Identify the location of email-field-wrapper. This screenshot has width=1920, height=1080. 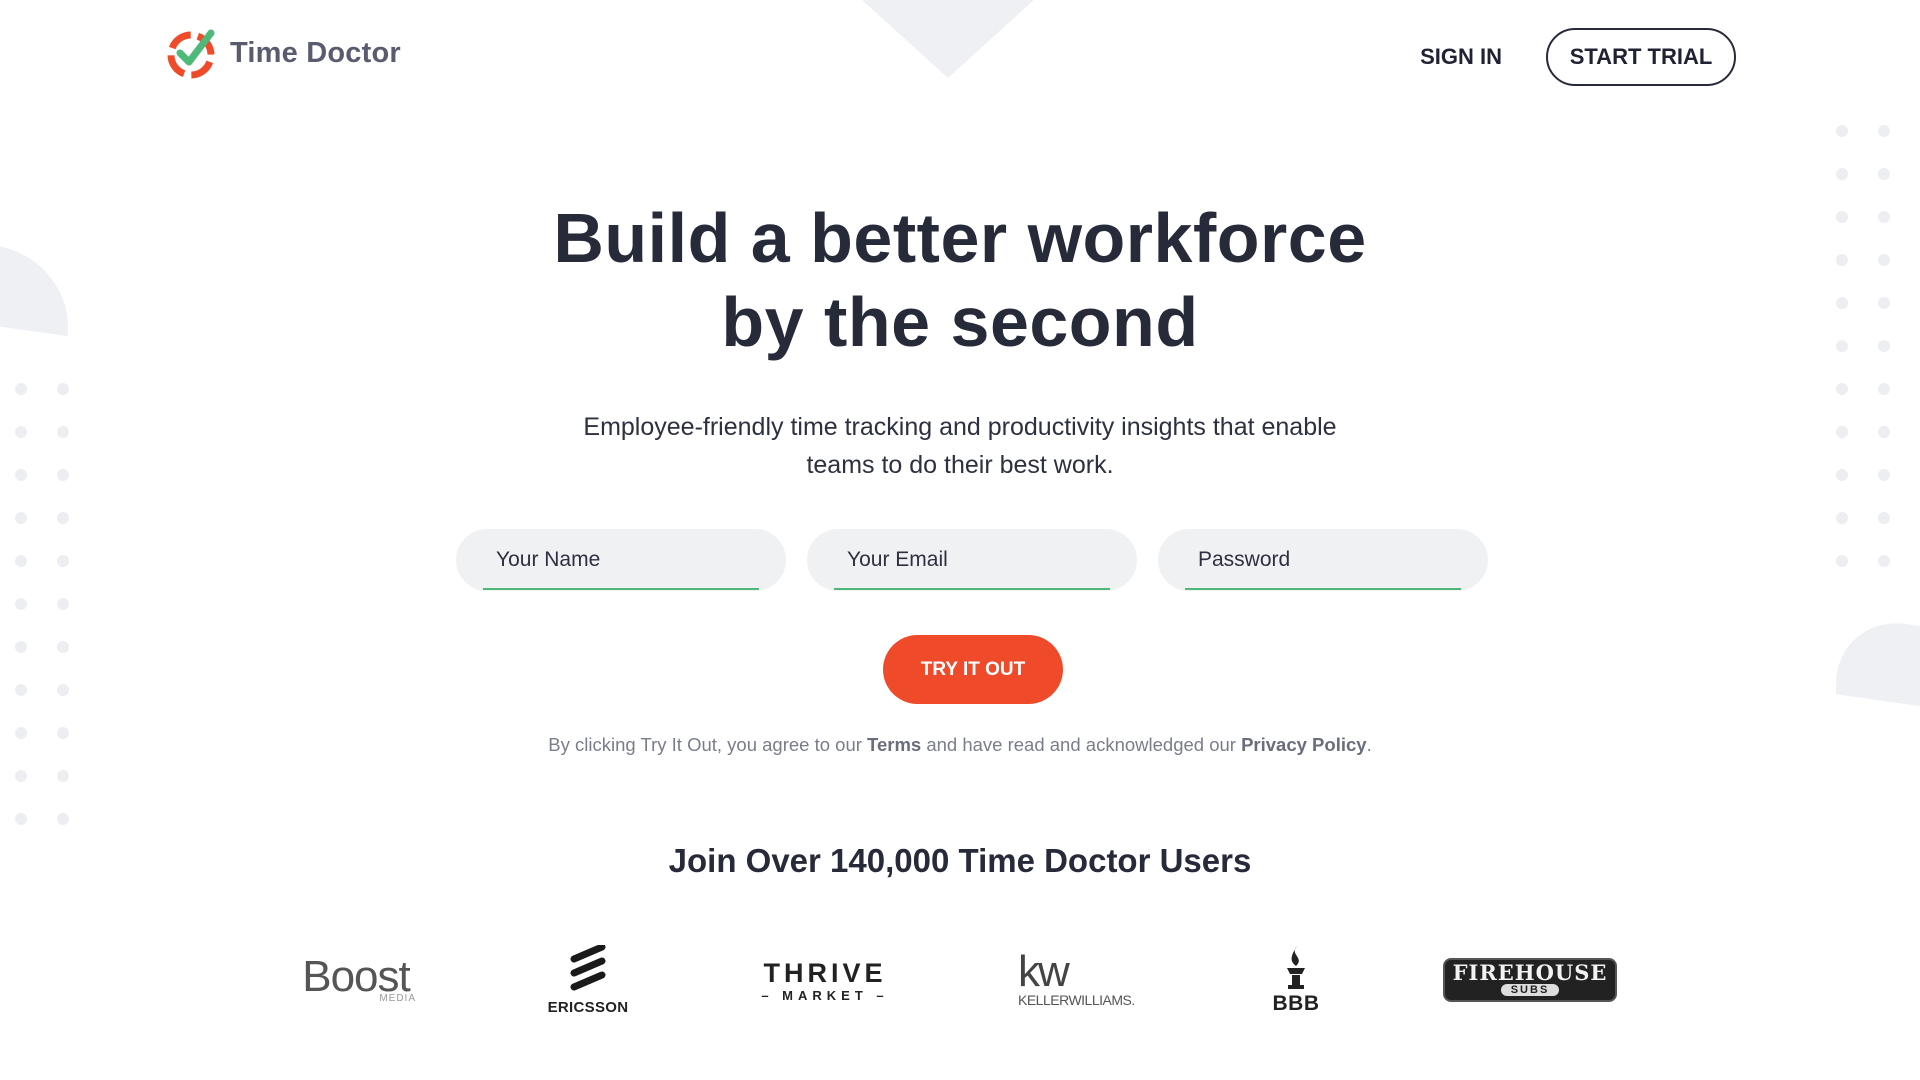
(972, 560).